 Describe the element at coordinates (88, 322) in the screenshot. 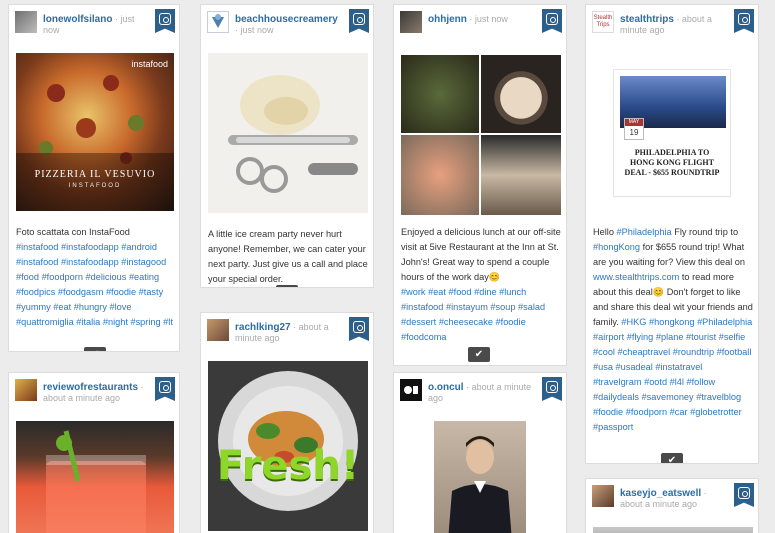

I see `hashtag: #italia` at that location.